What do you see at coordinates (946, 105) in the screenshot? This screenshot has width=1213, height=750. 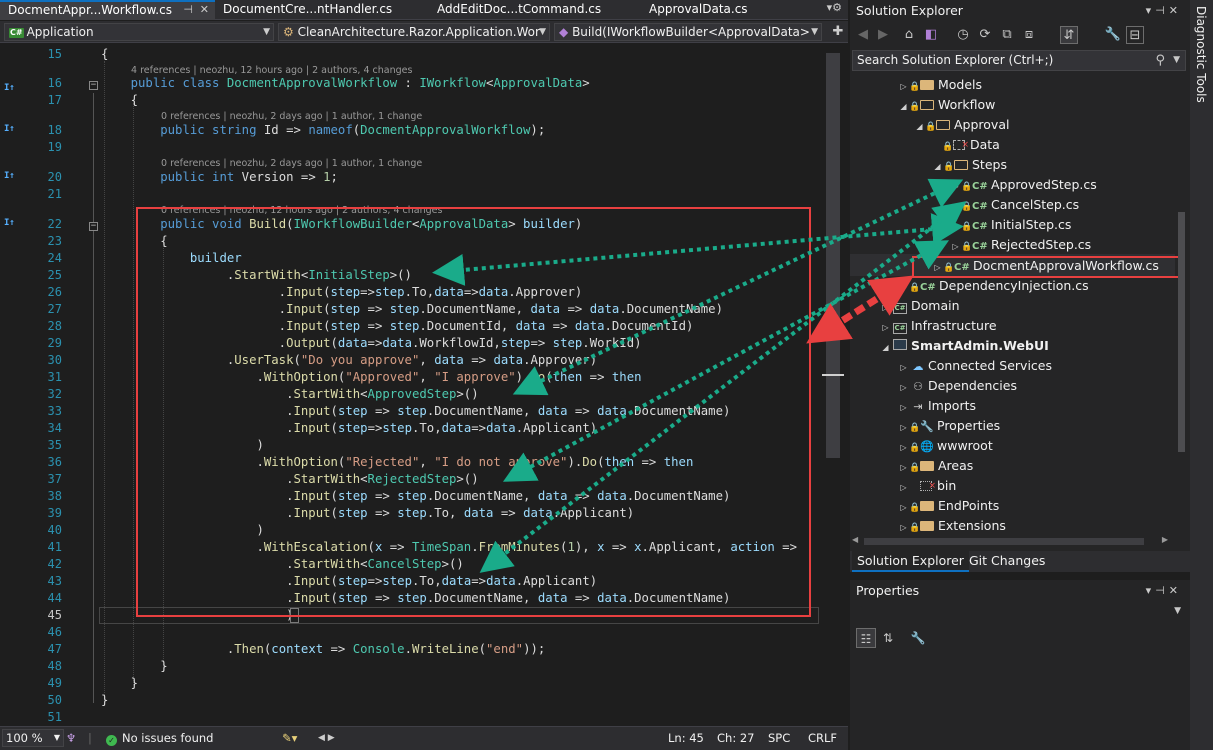 I see `tree-item-workflow: ◢ 🔒 Workflow` at bounding box center [946, 105].